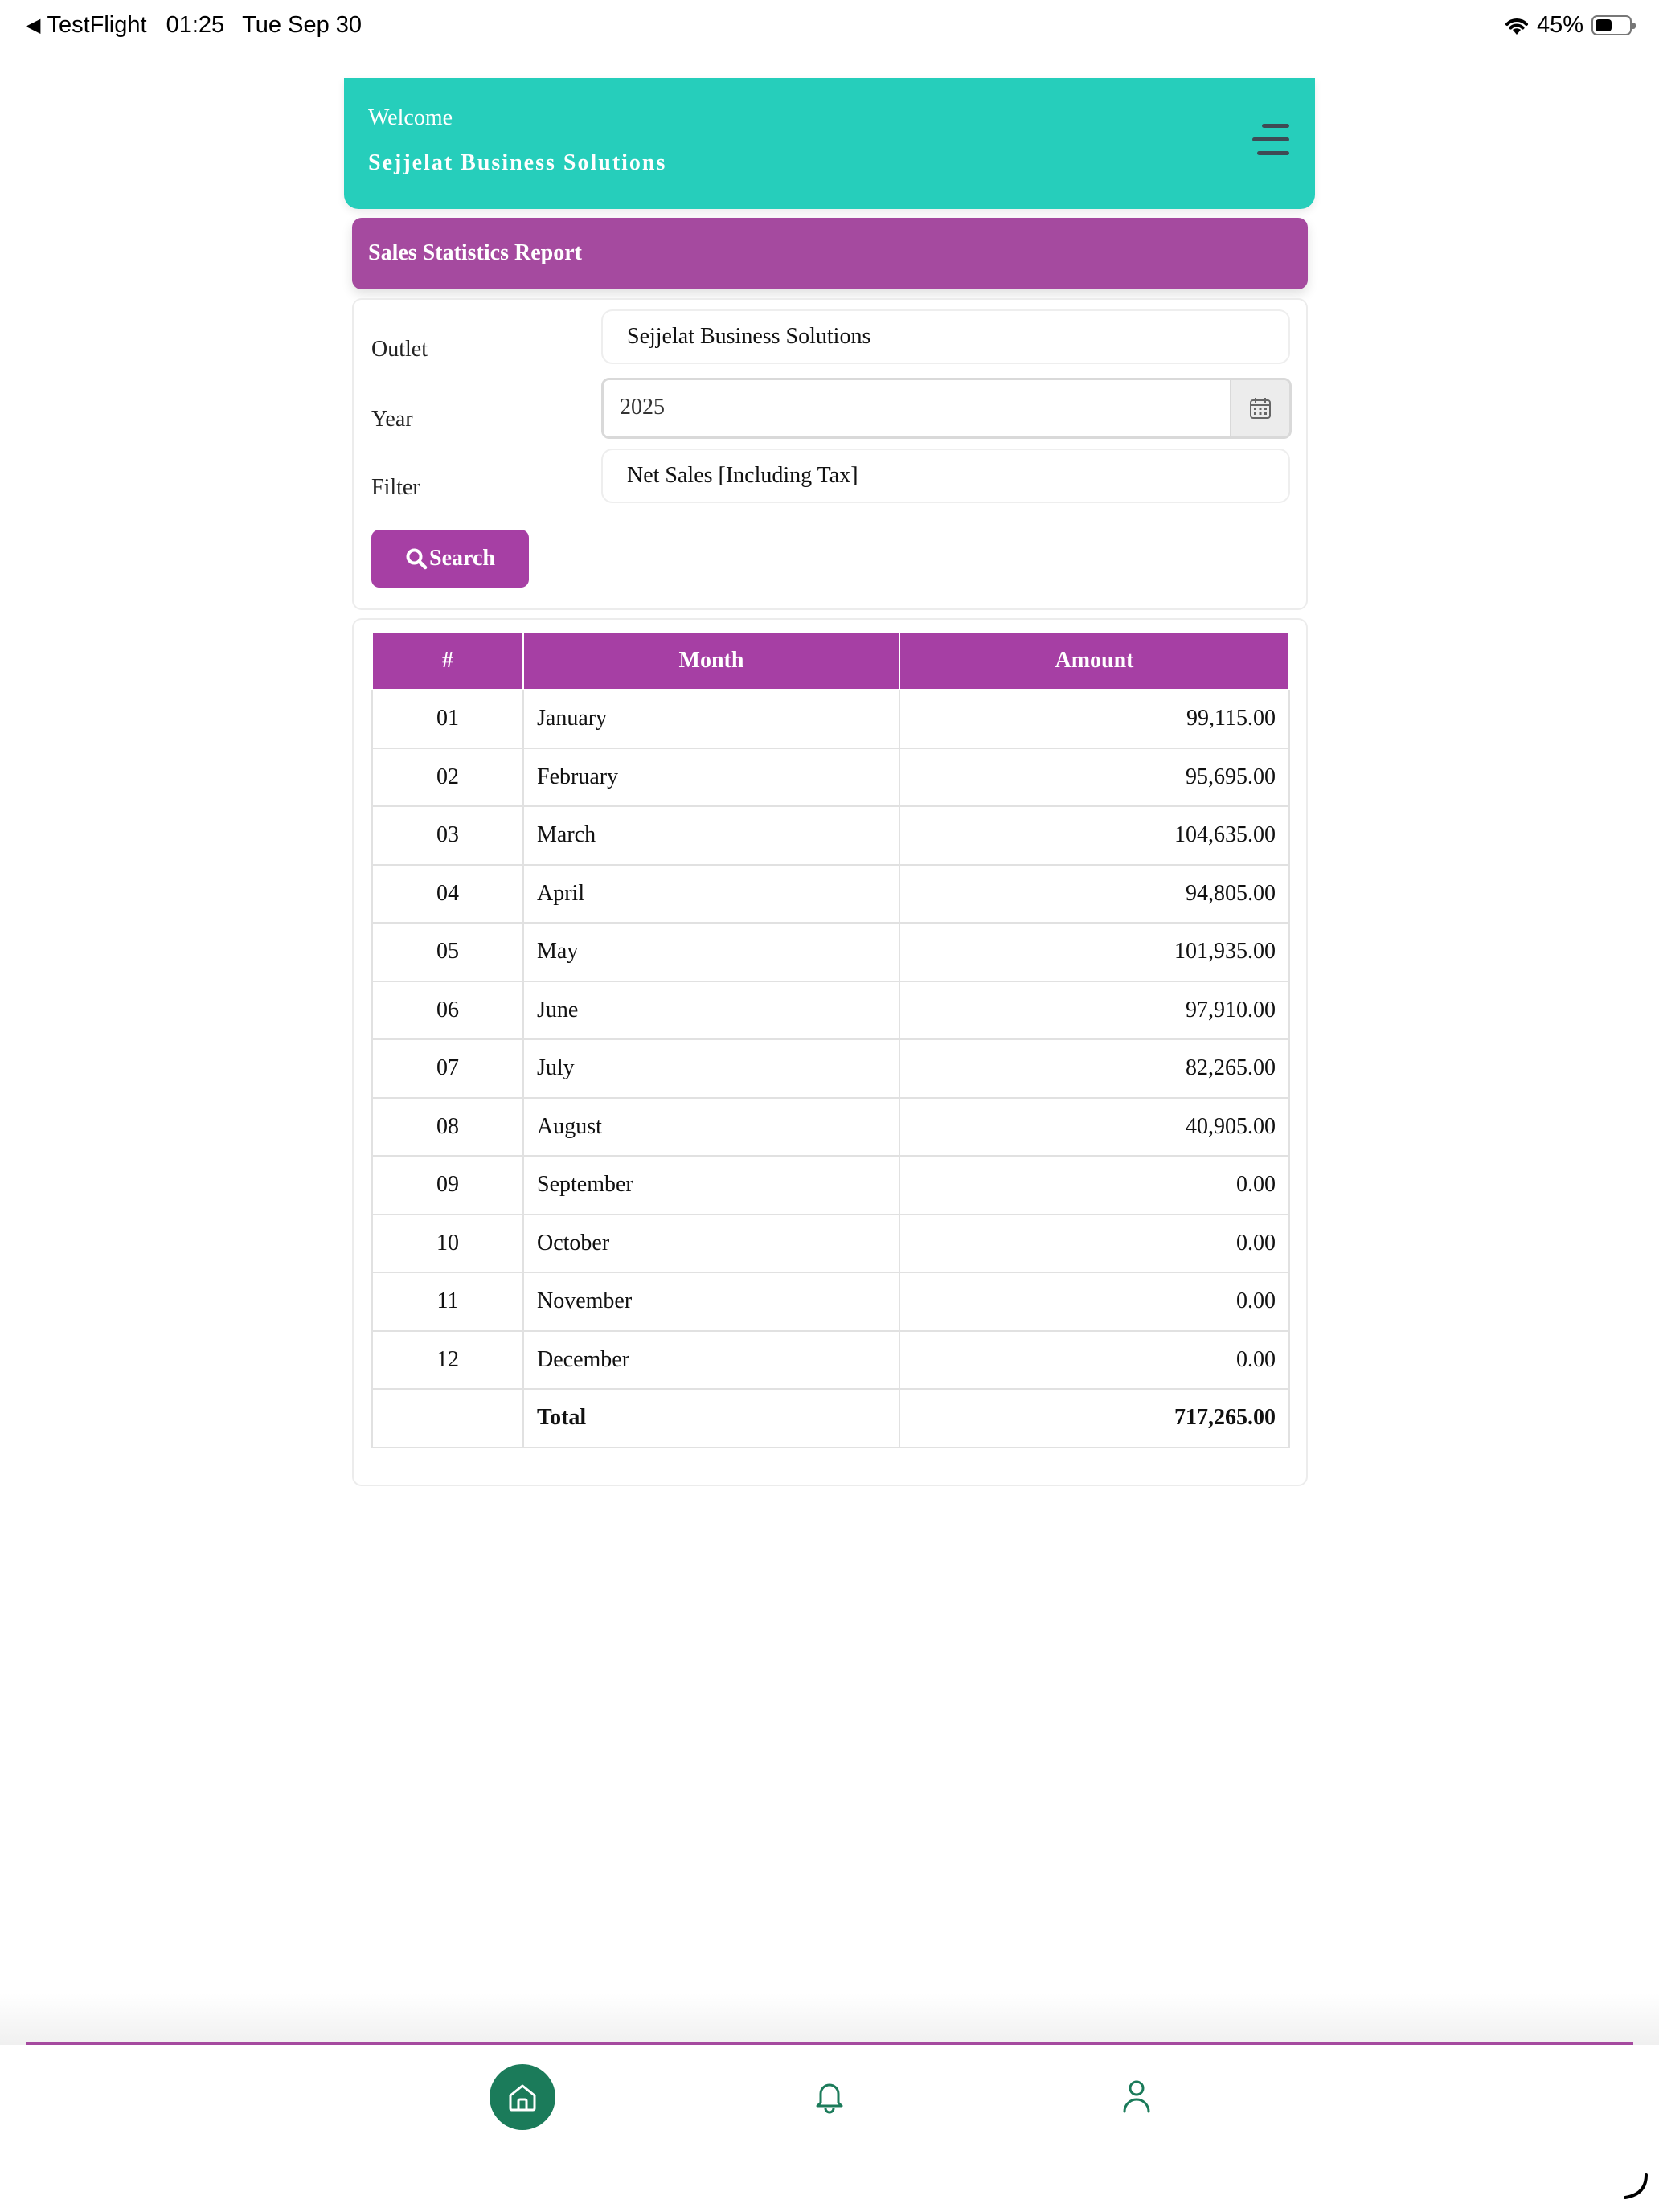 The width and height of the screenshot is (1659, 2212). I want to click on column-header-number: #, so click(447, 660).